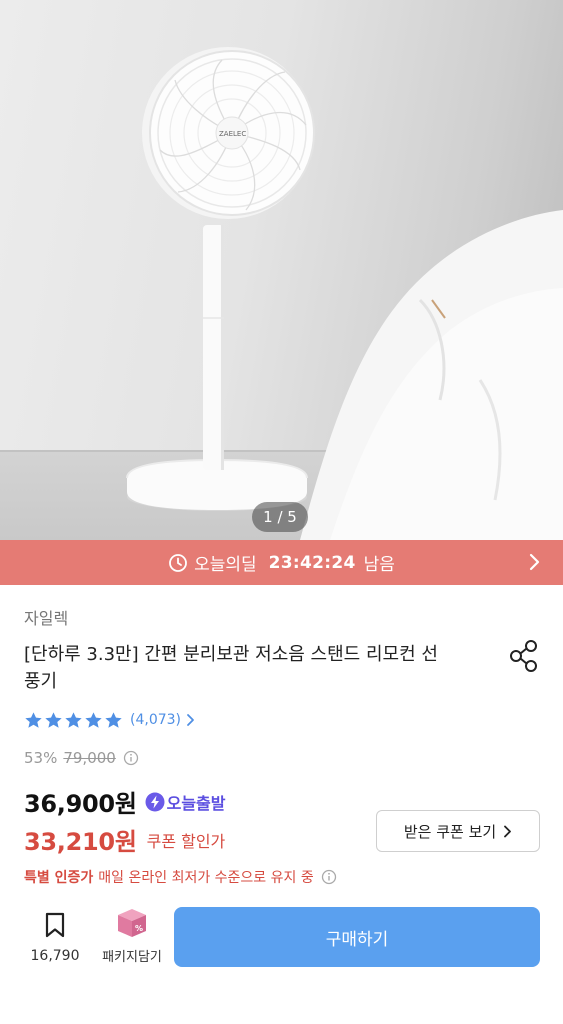 The width and height of the screenshot is (563, 1024). I want to click on brand-link: 자일렉, so click(46, 617).